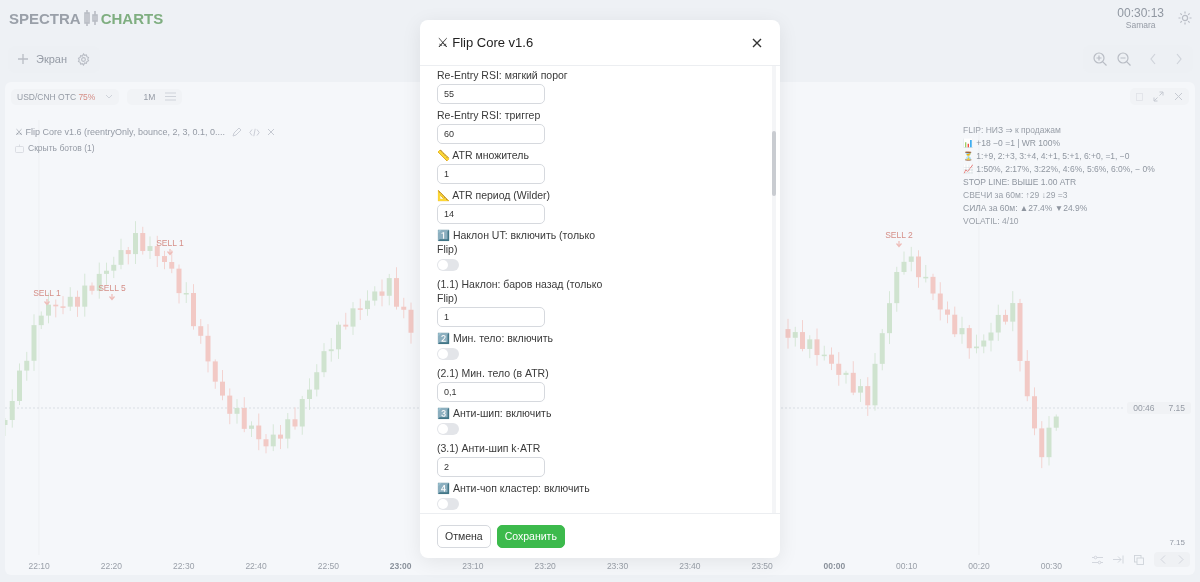  Describe the element at coordinates (1097, 559) in the screenshot. I see `sliders-icon` at that location.